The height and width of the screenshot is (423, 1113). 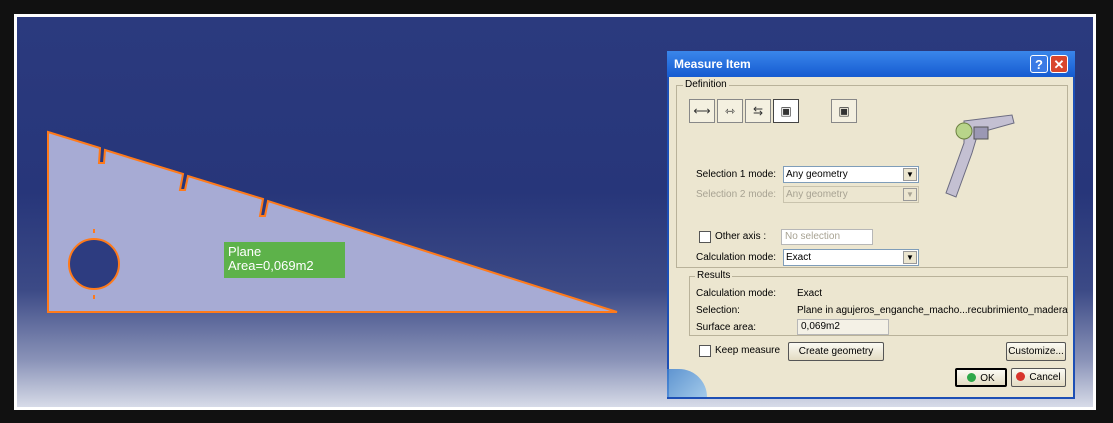 I want to click on cancel-button: Cancel, so click(x=1038, y=377).